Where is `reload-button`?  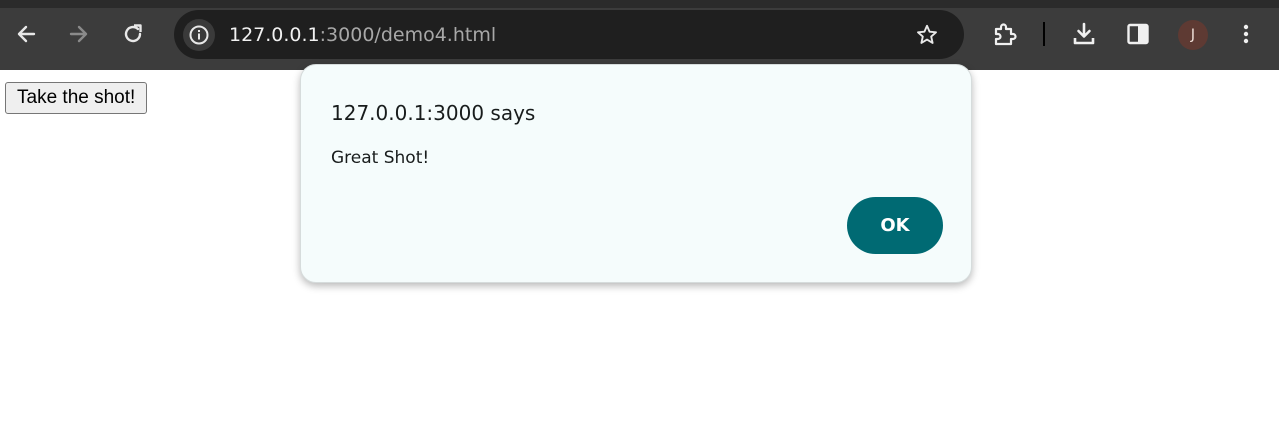 reload-button is located at coordinates (133, 34).